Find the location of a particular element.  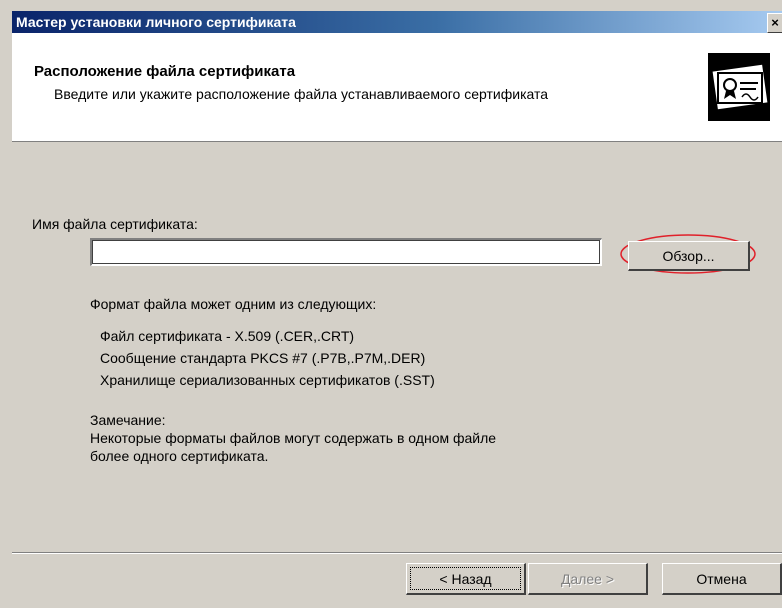

cancel-button: Отмена is located at coordinates (722, 579).